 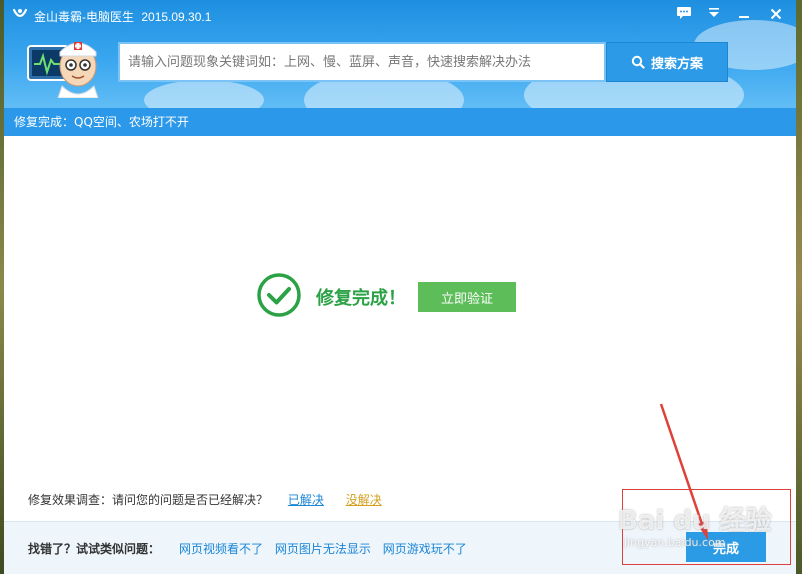 I want to click on similar-issue-link: 网页图片无法显示, so click(x=323, y=549).